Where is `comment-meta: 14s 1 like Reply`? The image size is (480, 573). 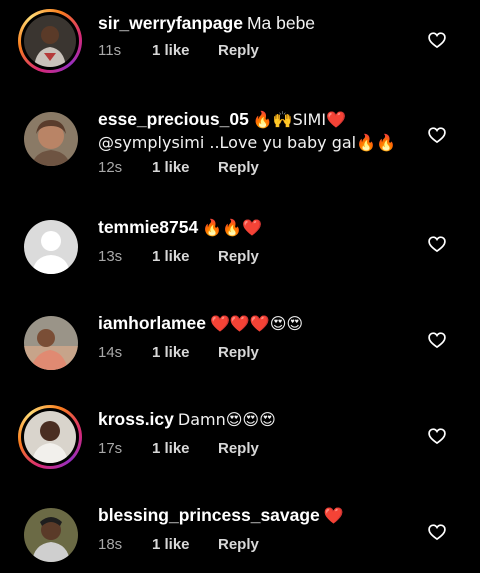
comment-meta: 14s 1 like Reply is located at coordinates (178, 353).